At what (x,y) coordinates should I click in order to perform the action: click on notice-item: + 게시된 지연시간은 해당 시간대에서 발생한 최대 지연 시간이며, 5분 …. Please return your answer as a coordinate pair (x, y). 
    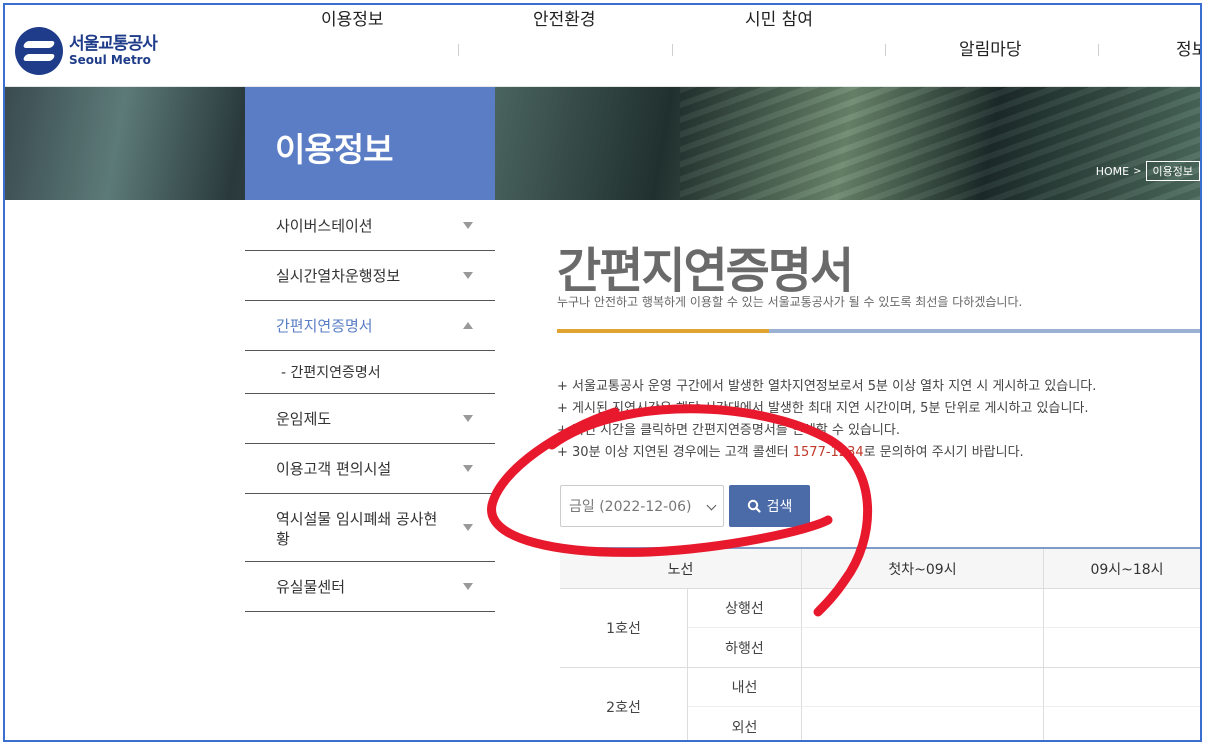
    Looking at the image, I should click on (823, 408).